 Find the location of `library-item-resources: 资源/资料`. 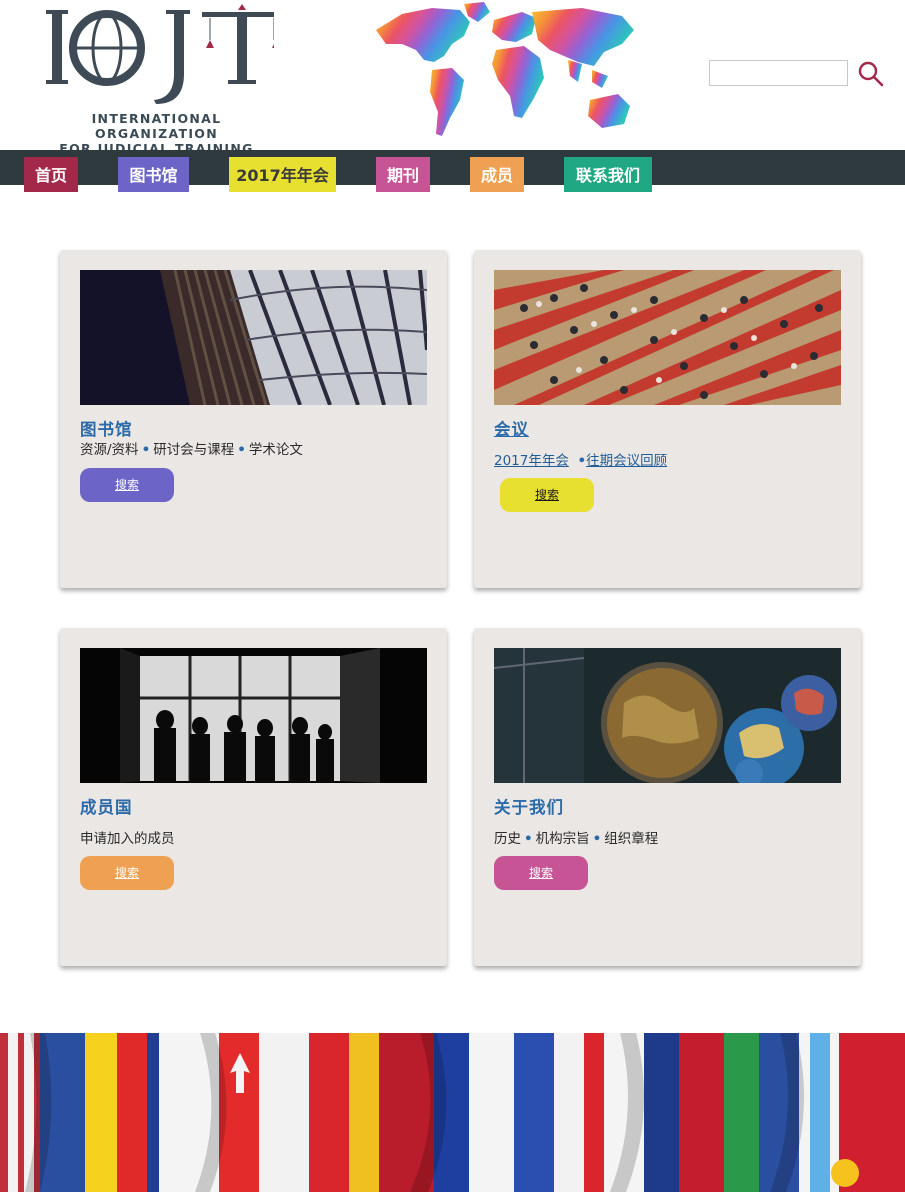

library-item-resources: 资源/资料 is located at coordinates (109, 450).